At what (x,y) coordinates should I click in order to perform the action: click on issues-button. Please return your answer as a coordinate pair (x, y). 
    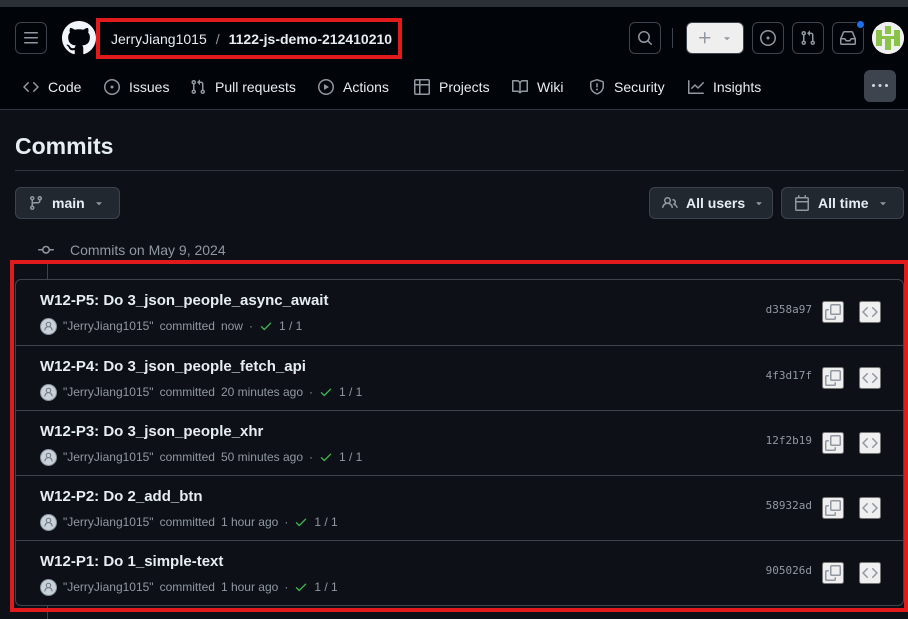
    Looking at the image, I should click on (768, 38).